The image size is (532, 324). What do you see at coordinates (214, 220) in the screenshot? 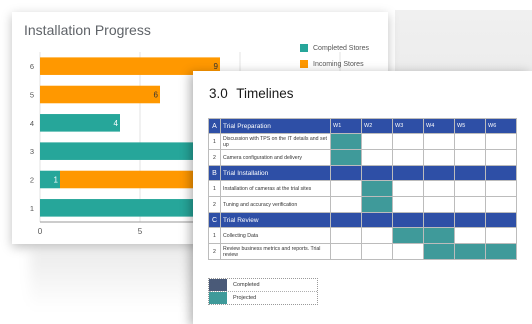
I see `section-letter: C` at bounding box center [214, 220].